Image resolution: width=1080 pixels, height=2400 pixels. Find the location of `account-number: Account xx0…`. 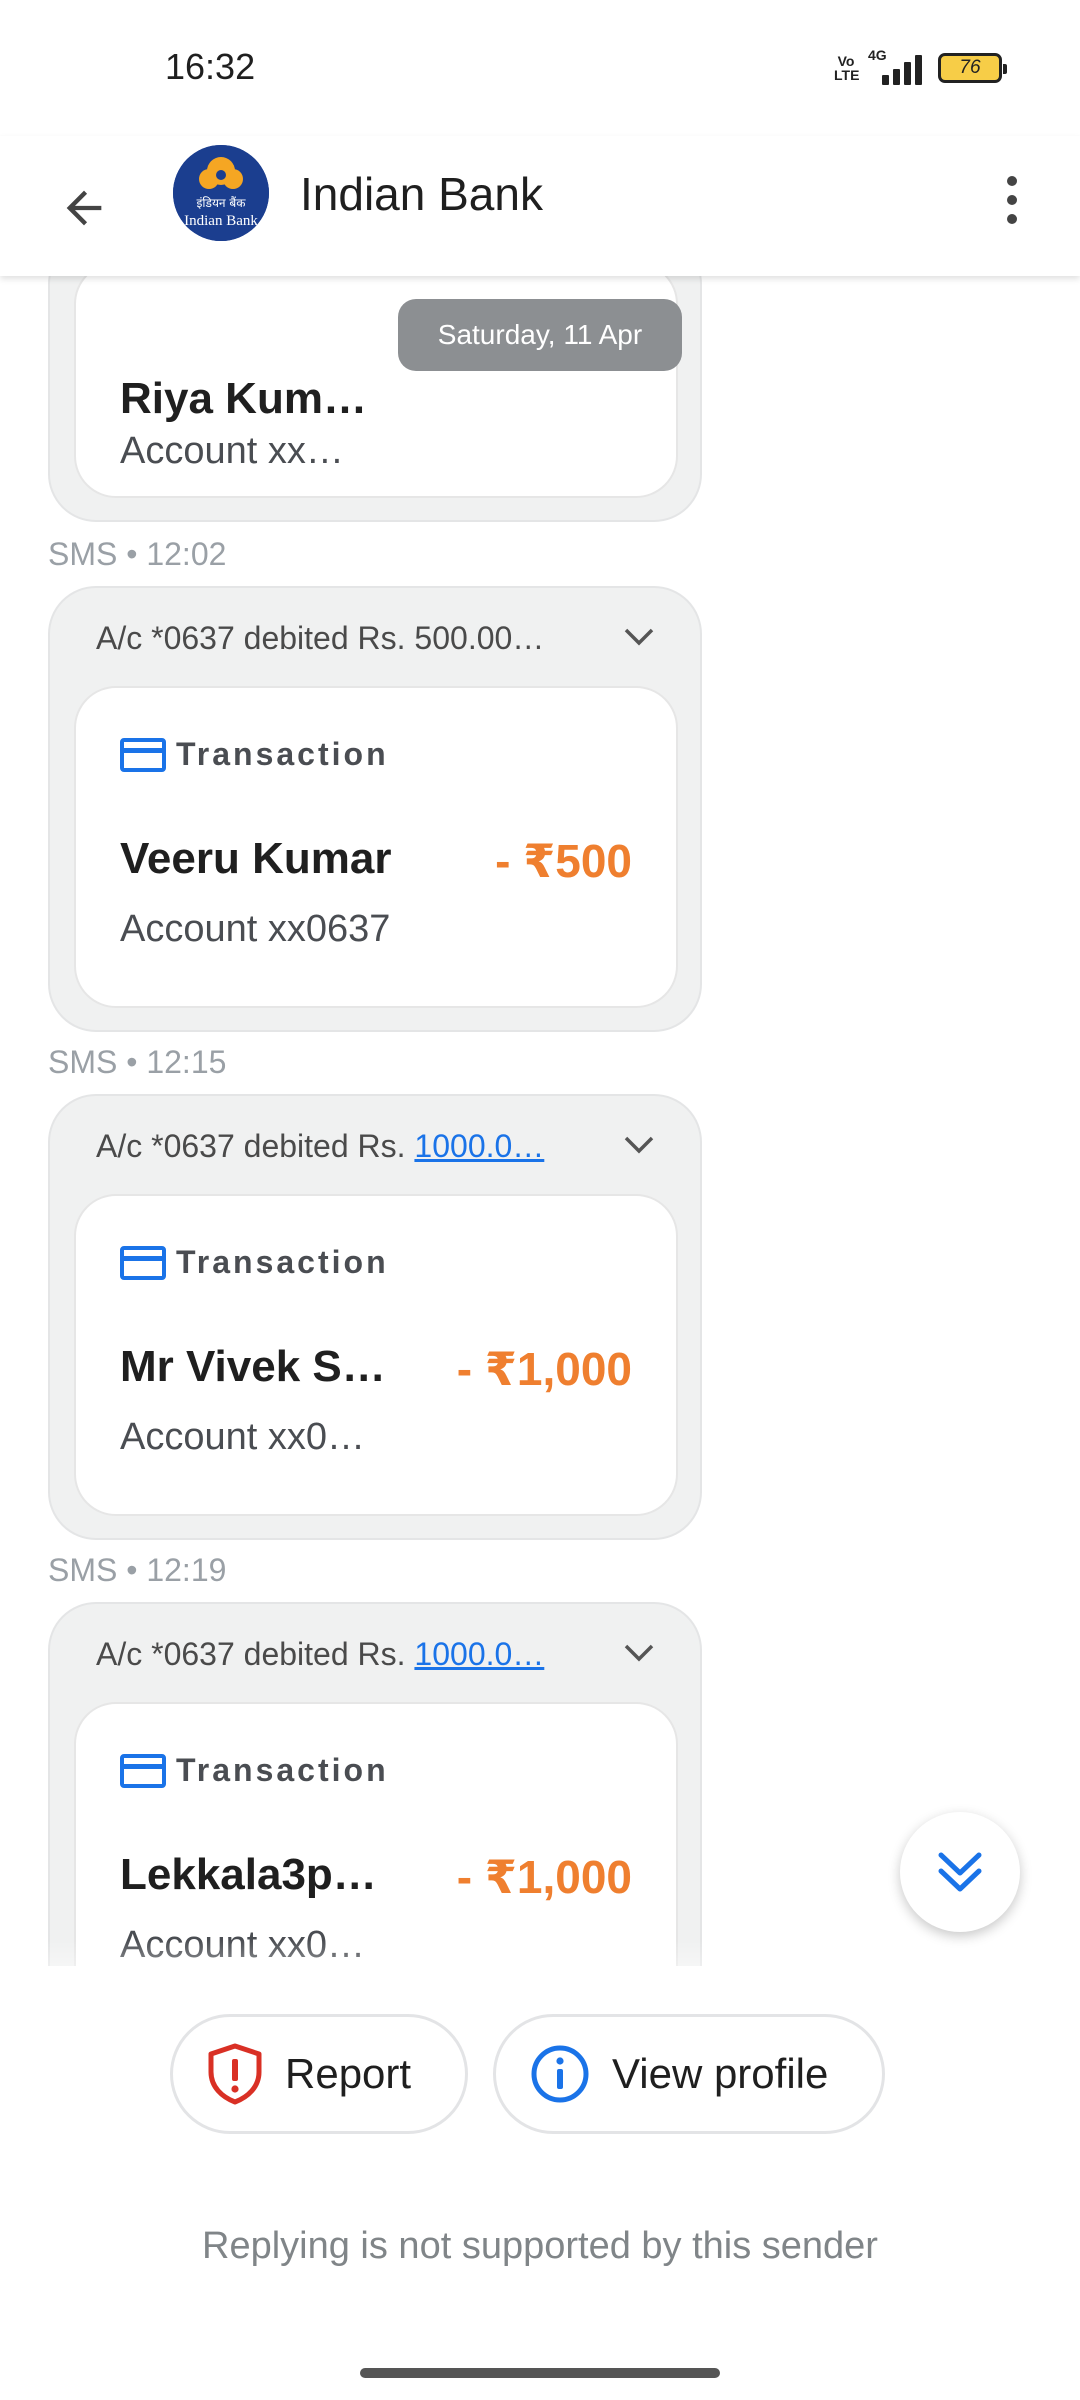

account-number: Account xx0… is located at coordinates (242, 1437).